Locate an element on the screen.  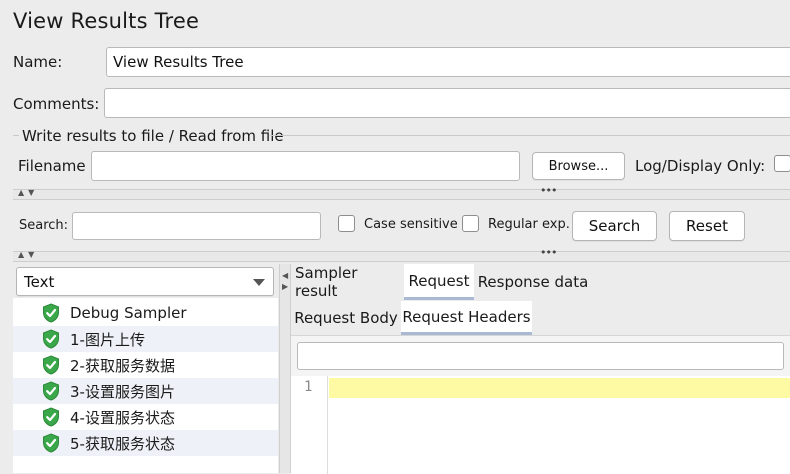
chevron-down-icon is located at coordinates (259, 282).